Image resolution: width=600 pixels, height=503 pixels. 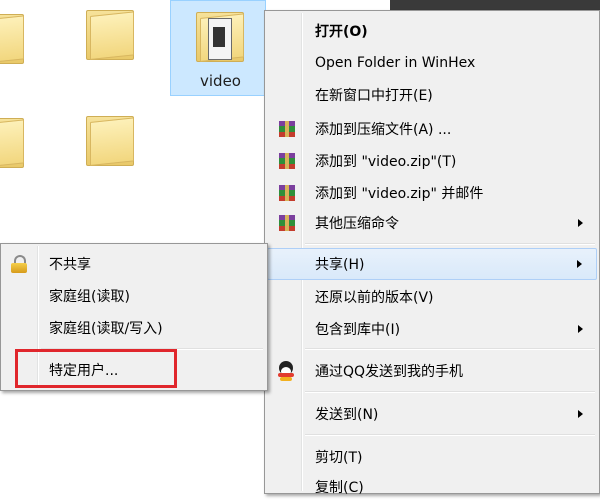 I want to click on menu-item-add-zip-email: 添加到 "video.zip" 并邮件, so click(x=432, y=193).